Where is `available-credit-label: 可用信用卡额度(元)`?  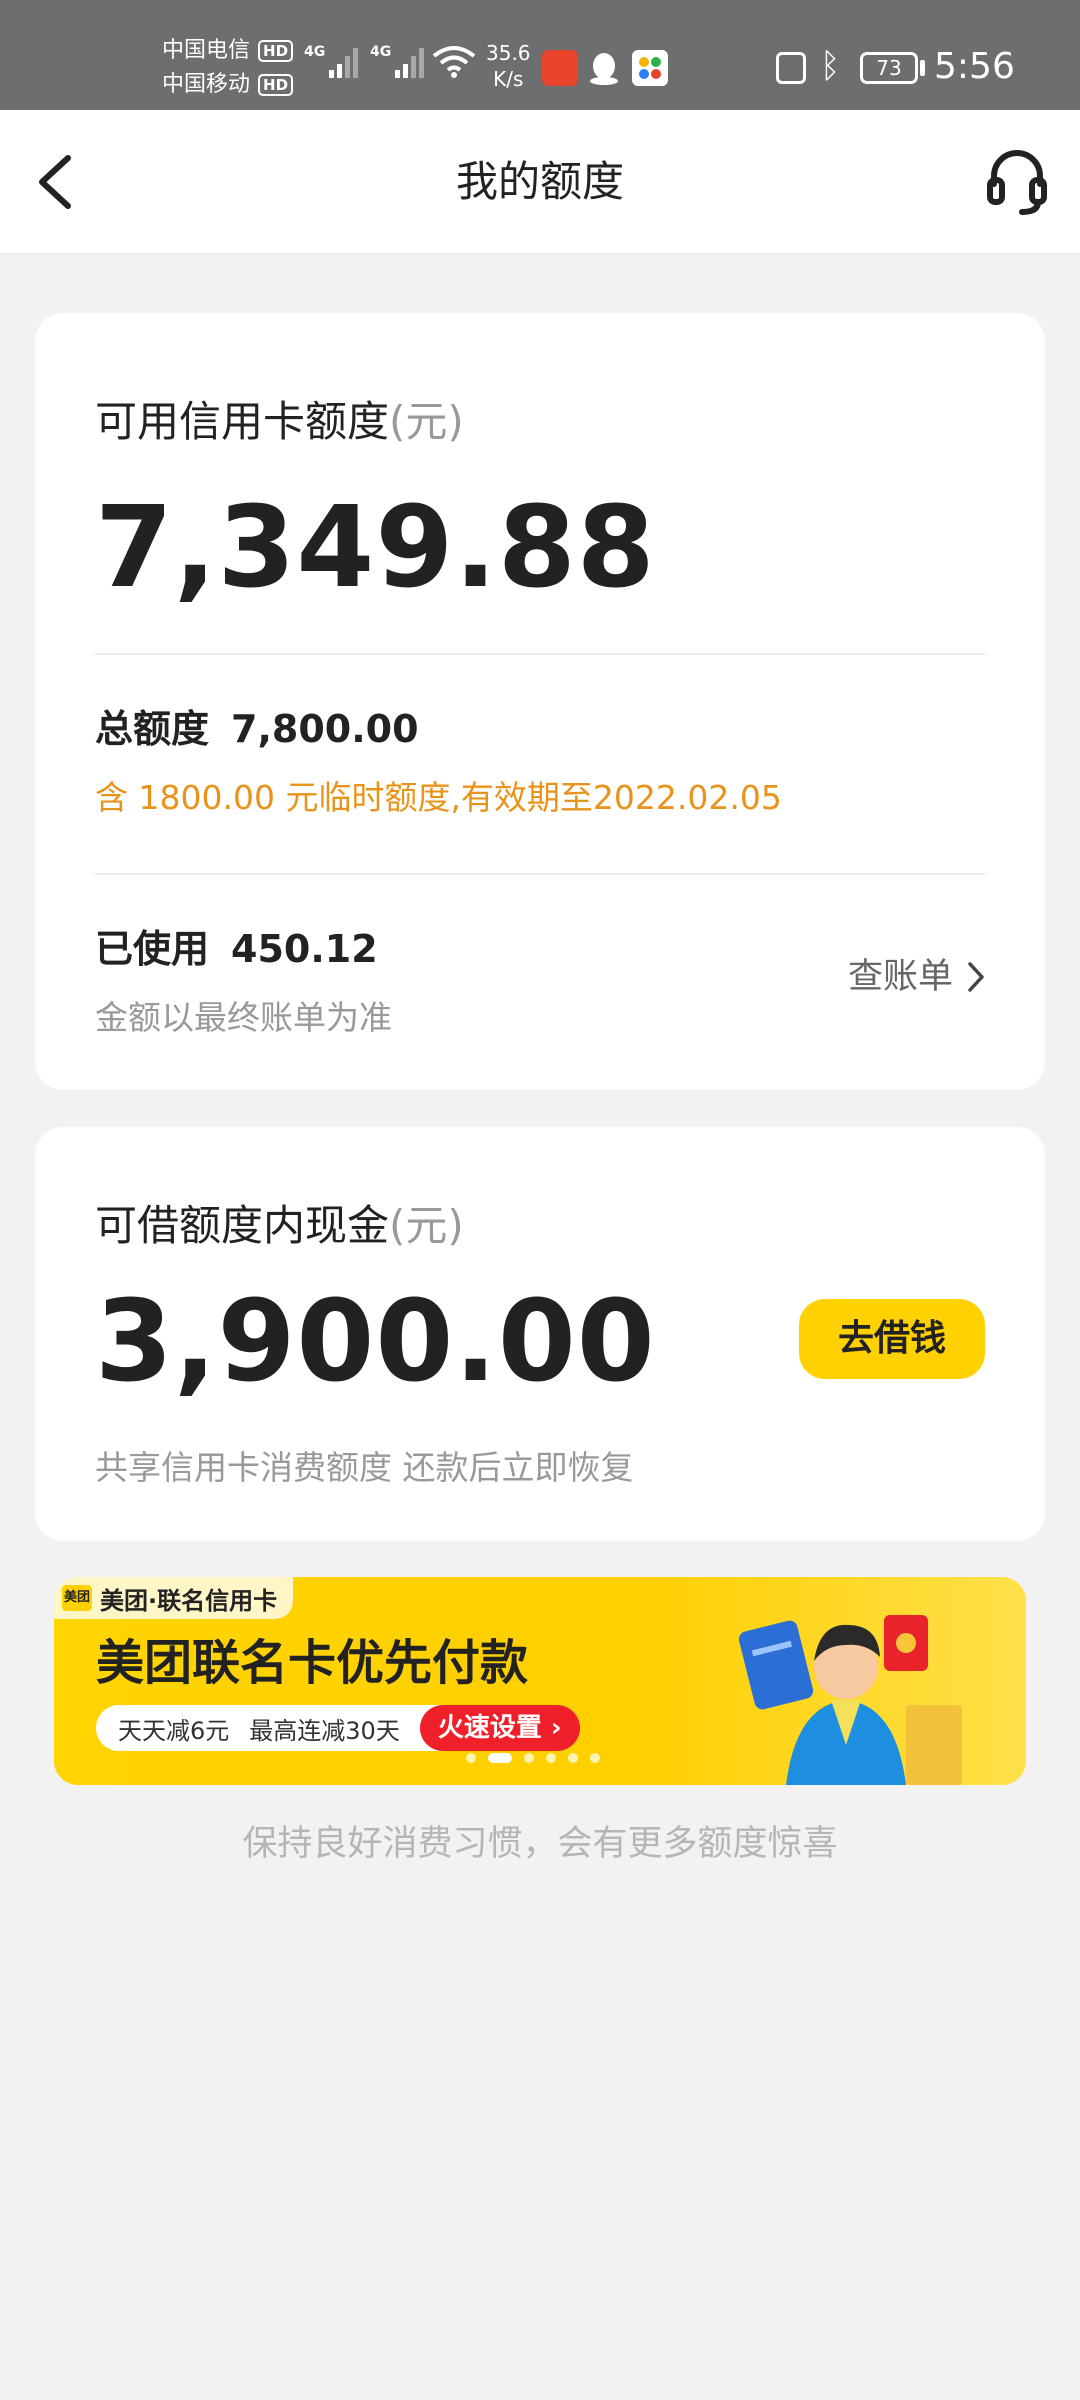 available-credit-label: 可用信用卡额度(元) is located at coordinates (279, 422).